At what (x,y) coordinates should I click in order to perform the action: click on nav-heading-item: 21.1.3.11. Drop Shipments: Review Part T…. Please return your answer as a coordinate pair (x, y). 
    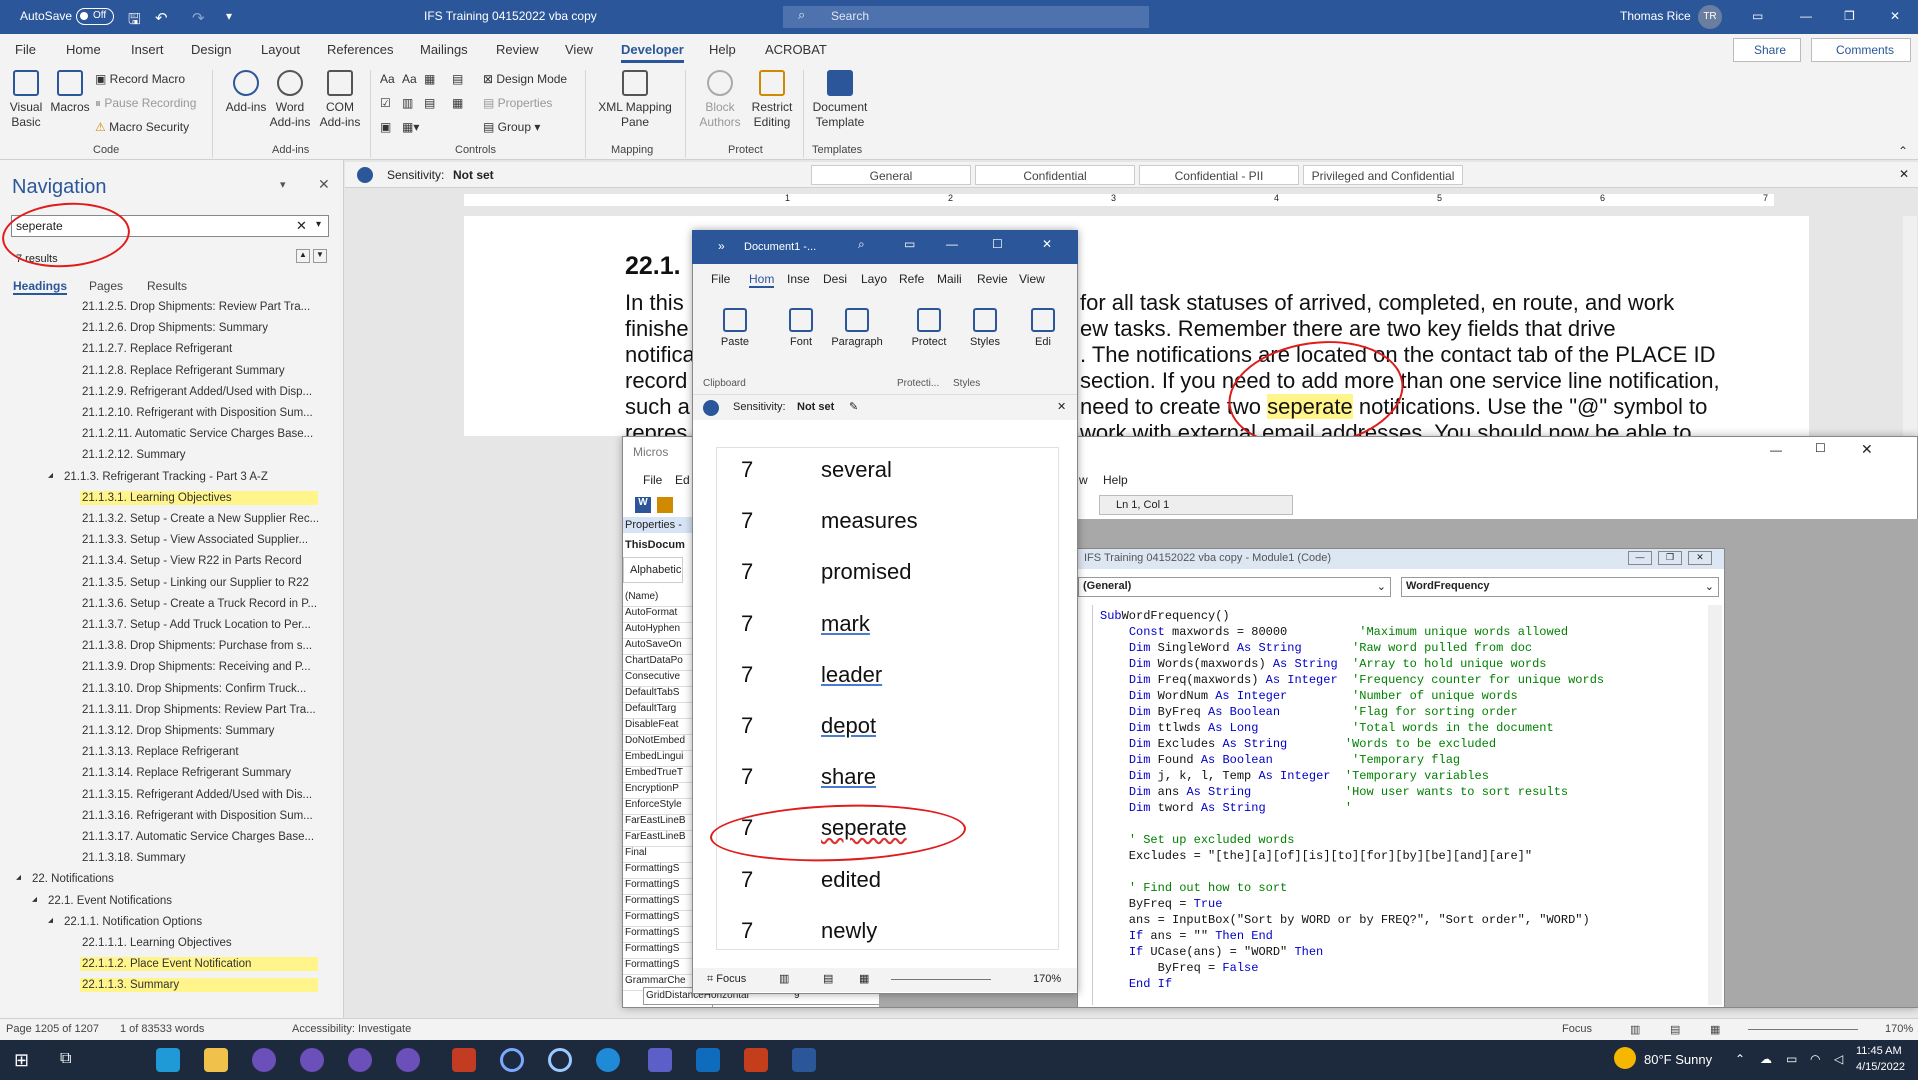
    Looking at the image, I should click on (199, 710).